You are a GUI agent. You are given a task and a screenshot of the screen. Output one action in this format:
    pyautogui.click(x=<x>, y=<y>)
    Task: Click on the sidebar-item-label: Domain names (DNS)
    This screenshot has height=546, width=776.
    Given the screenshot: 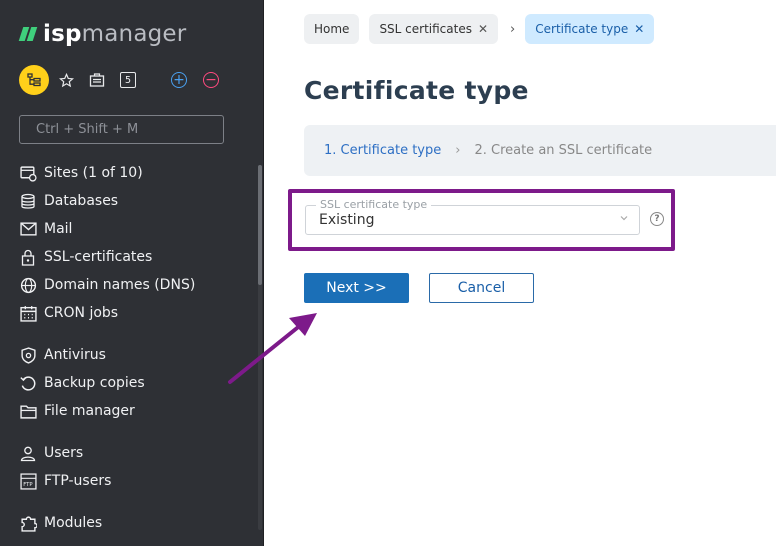 What is the action you would take?
    pyautogui.click(x=120, y=285)
    